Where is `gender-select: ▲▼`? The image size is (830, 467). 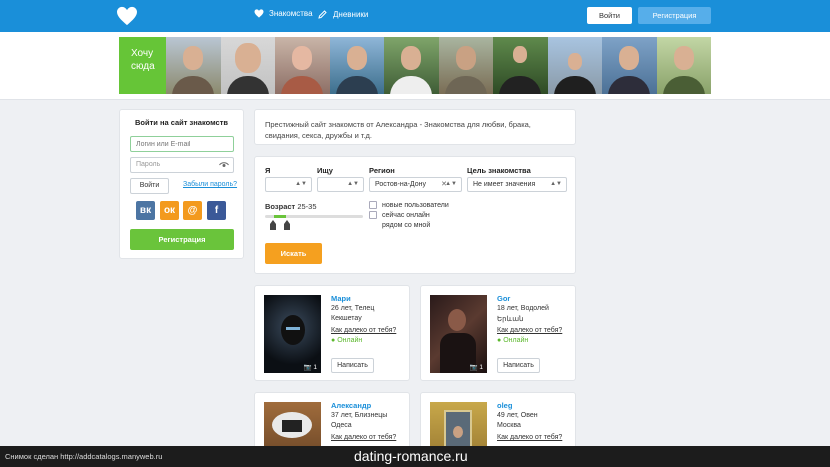 gender-select: ▲▼ is located at coordinates (288, 184).